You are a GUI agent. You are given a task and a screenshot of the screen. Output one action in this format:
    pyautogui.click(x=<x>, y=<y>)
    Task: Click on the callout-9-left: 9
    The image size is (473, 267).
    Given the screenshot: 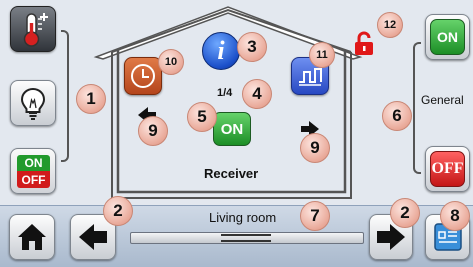 What is the action you would take?
    pyautogui.click(x=153, y=131)
    